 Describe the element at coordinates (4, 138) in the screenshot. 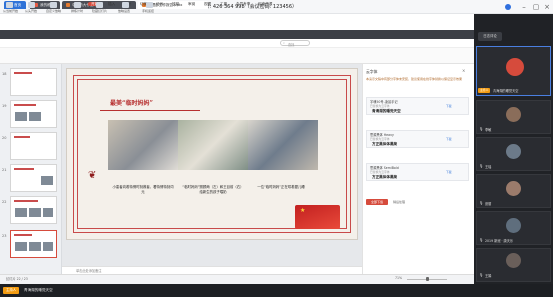

I see `thumb-number: 20` at that location.